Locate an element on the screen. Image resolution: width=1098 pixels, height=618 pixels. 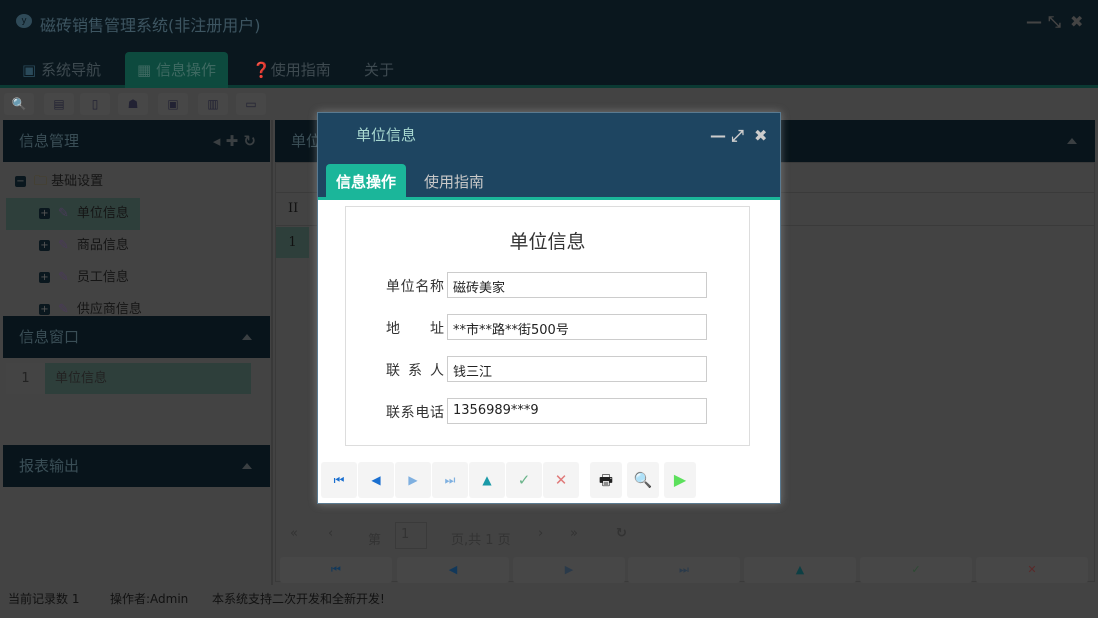
print-icon: 🖶 is located at coordinates (606, 480).